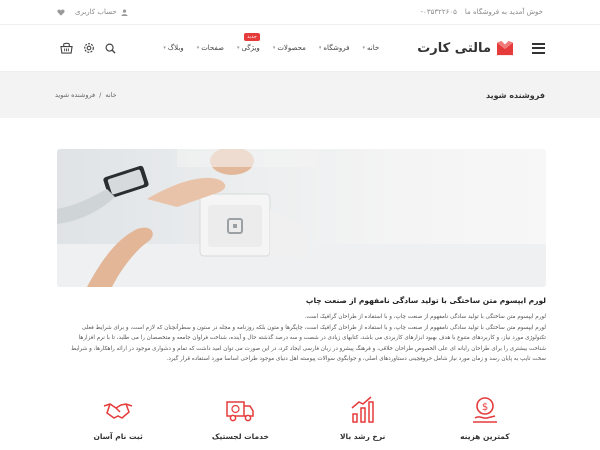 The width and height of the screenshot is (600, 450). Describe the element at coordinates (438, 12) in the screenshot. I see `phone-number: ۰۳۵۳۲۲۶۰۵-` at that location.